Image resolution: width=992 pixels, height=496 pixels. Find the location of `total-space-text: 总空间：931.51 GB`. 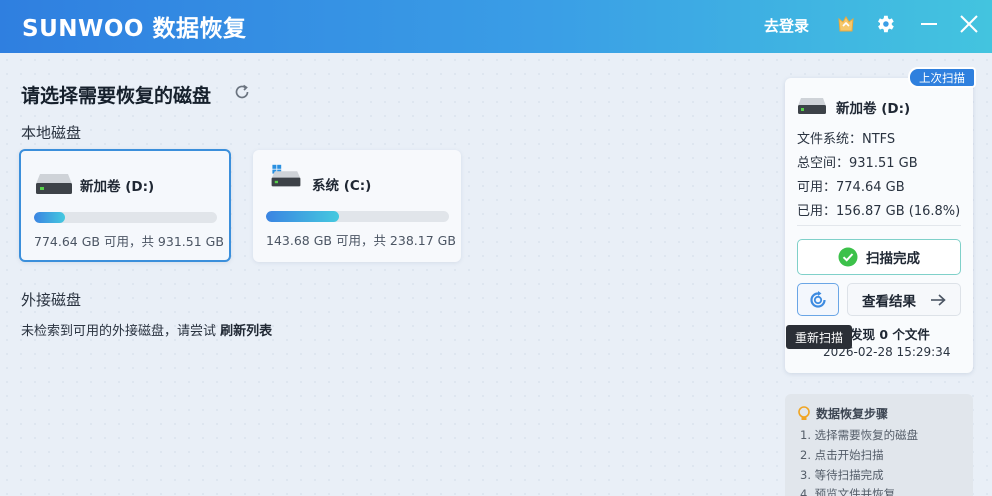

total-space-text: 总空间：931.51 GB is located at coordinates (857, 163).